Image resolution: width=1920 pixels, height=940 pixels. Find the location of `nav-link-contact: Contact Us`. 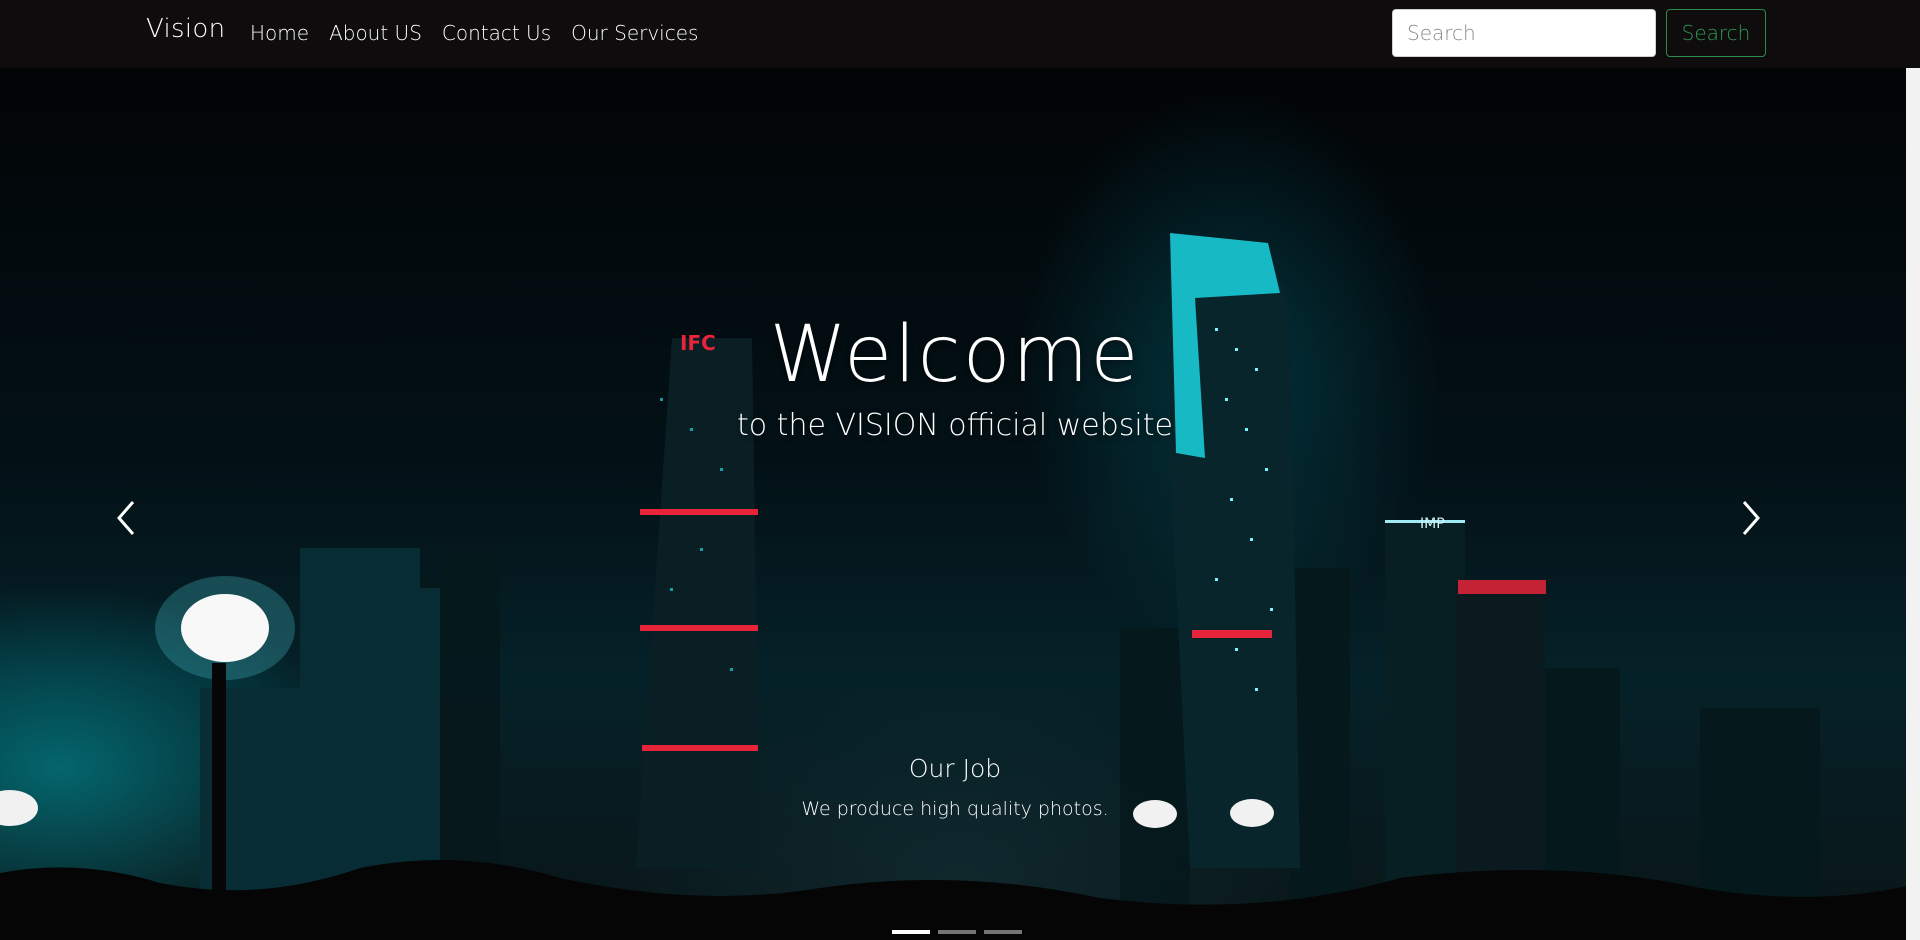

nav-link-contact: Contact Us is located at coordinates (496, 33).